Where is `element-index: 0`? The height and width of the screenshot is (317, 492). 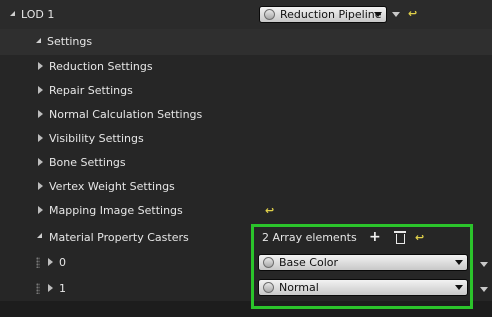
element-index: 0 is located at coordinates (62, 262).